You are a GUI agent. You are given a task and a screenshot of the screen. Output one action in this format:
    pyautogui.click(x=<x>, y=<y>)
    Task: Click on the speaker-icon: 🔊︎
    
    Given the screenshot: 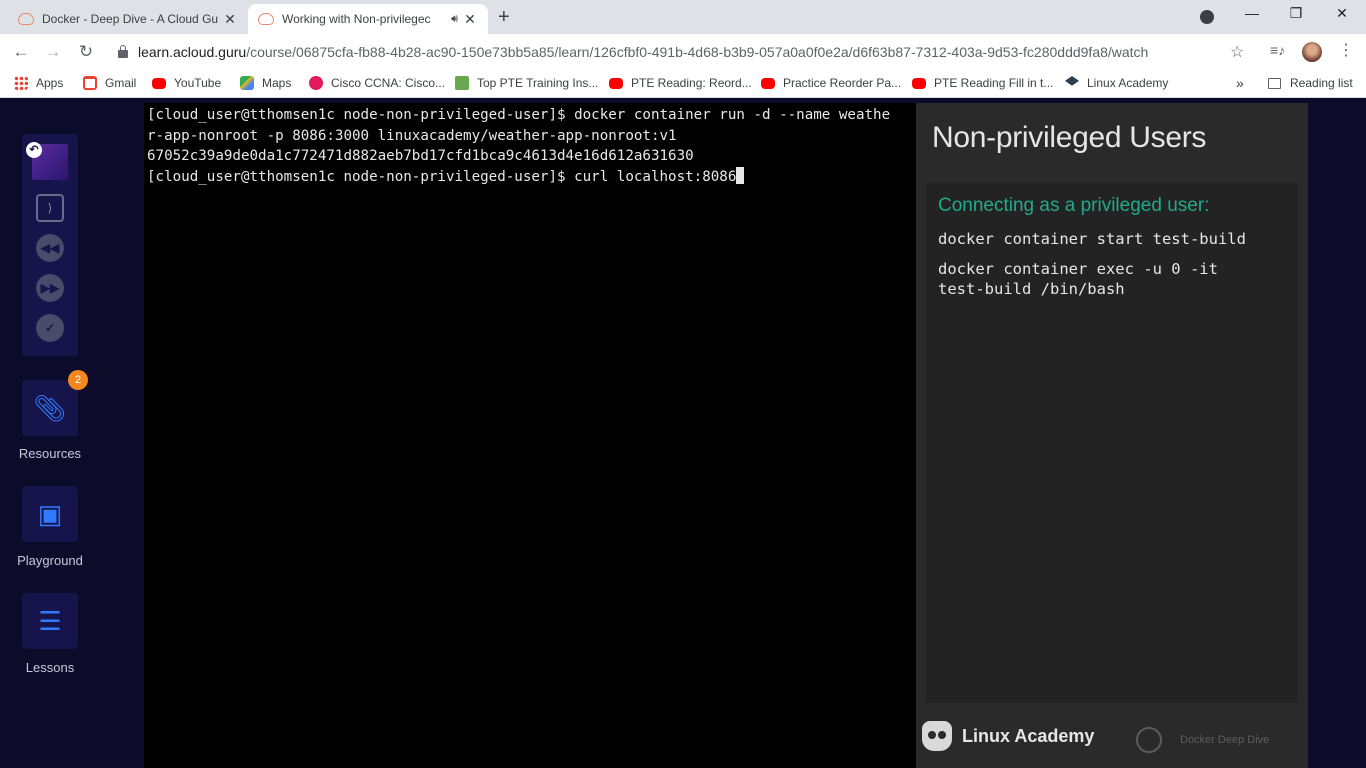 What is the action you would take?
    pyautogui.click(x=454, y=19)
    